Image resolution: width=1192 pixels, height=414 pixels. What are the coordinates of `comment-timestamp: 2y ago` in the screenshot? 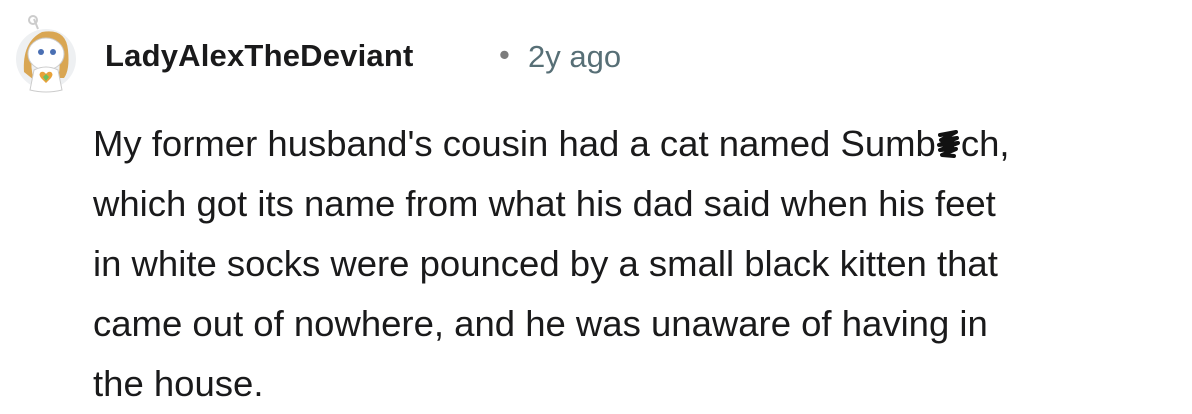 It's located at (574, 57).